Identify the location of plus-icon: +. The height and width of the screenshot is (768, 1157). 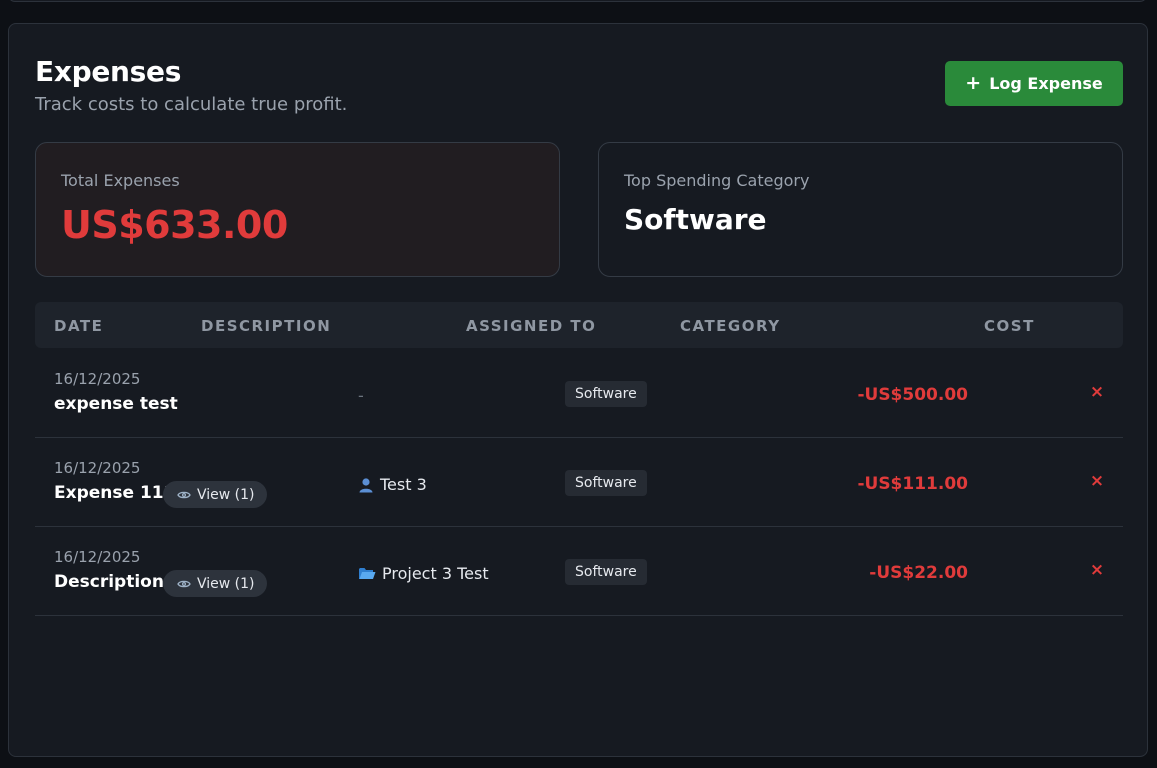
(973, 83).